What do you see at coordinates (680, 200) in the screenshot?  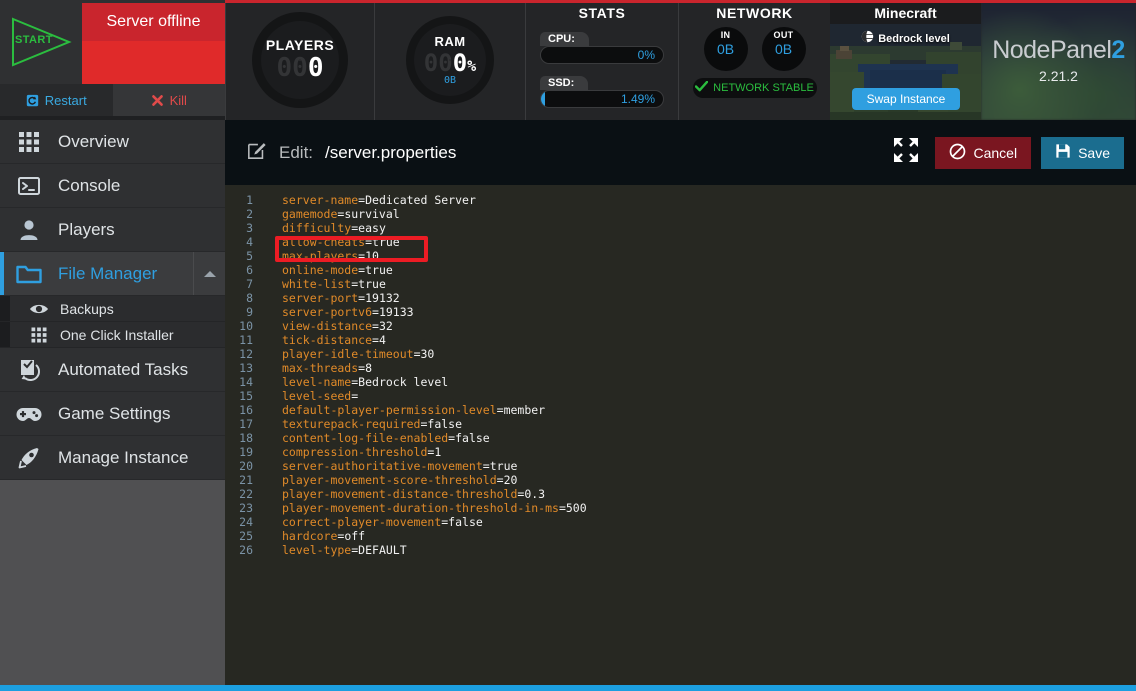 I see `code-line: 1 server-name=Dedicated Server` at bounding box center [680, 200].